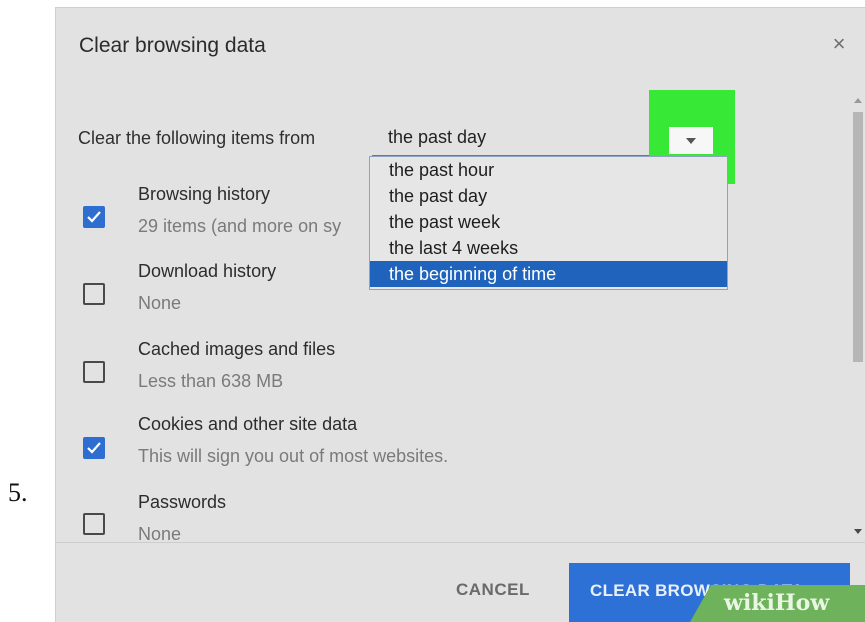 This screenshot has height=622, width=865. I want to click on dropdown-arrow-box, so click(691, 140).